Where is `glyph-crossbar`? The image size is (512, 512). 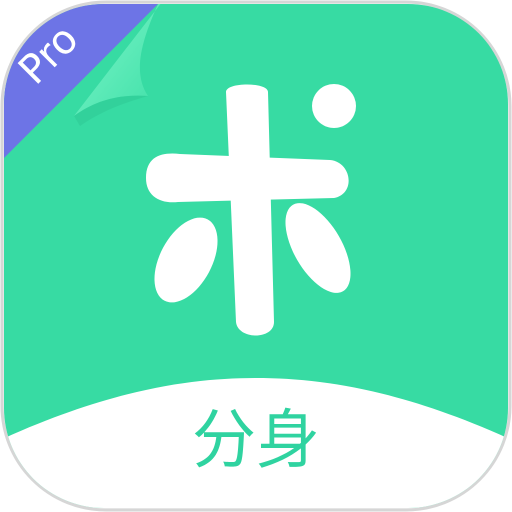 glyph-crossbar is located at coordinates (247, 178).